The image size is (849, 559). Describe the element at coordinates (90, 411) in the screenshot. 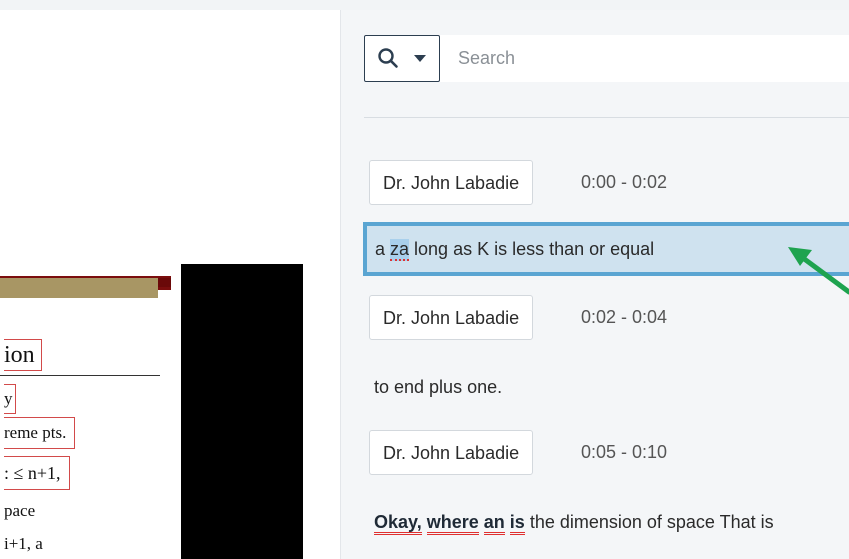

I see `lecture-slide: ion y reme pts. : ≤ n+1, pace i+1, a` at that location.